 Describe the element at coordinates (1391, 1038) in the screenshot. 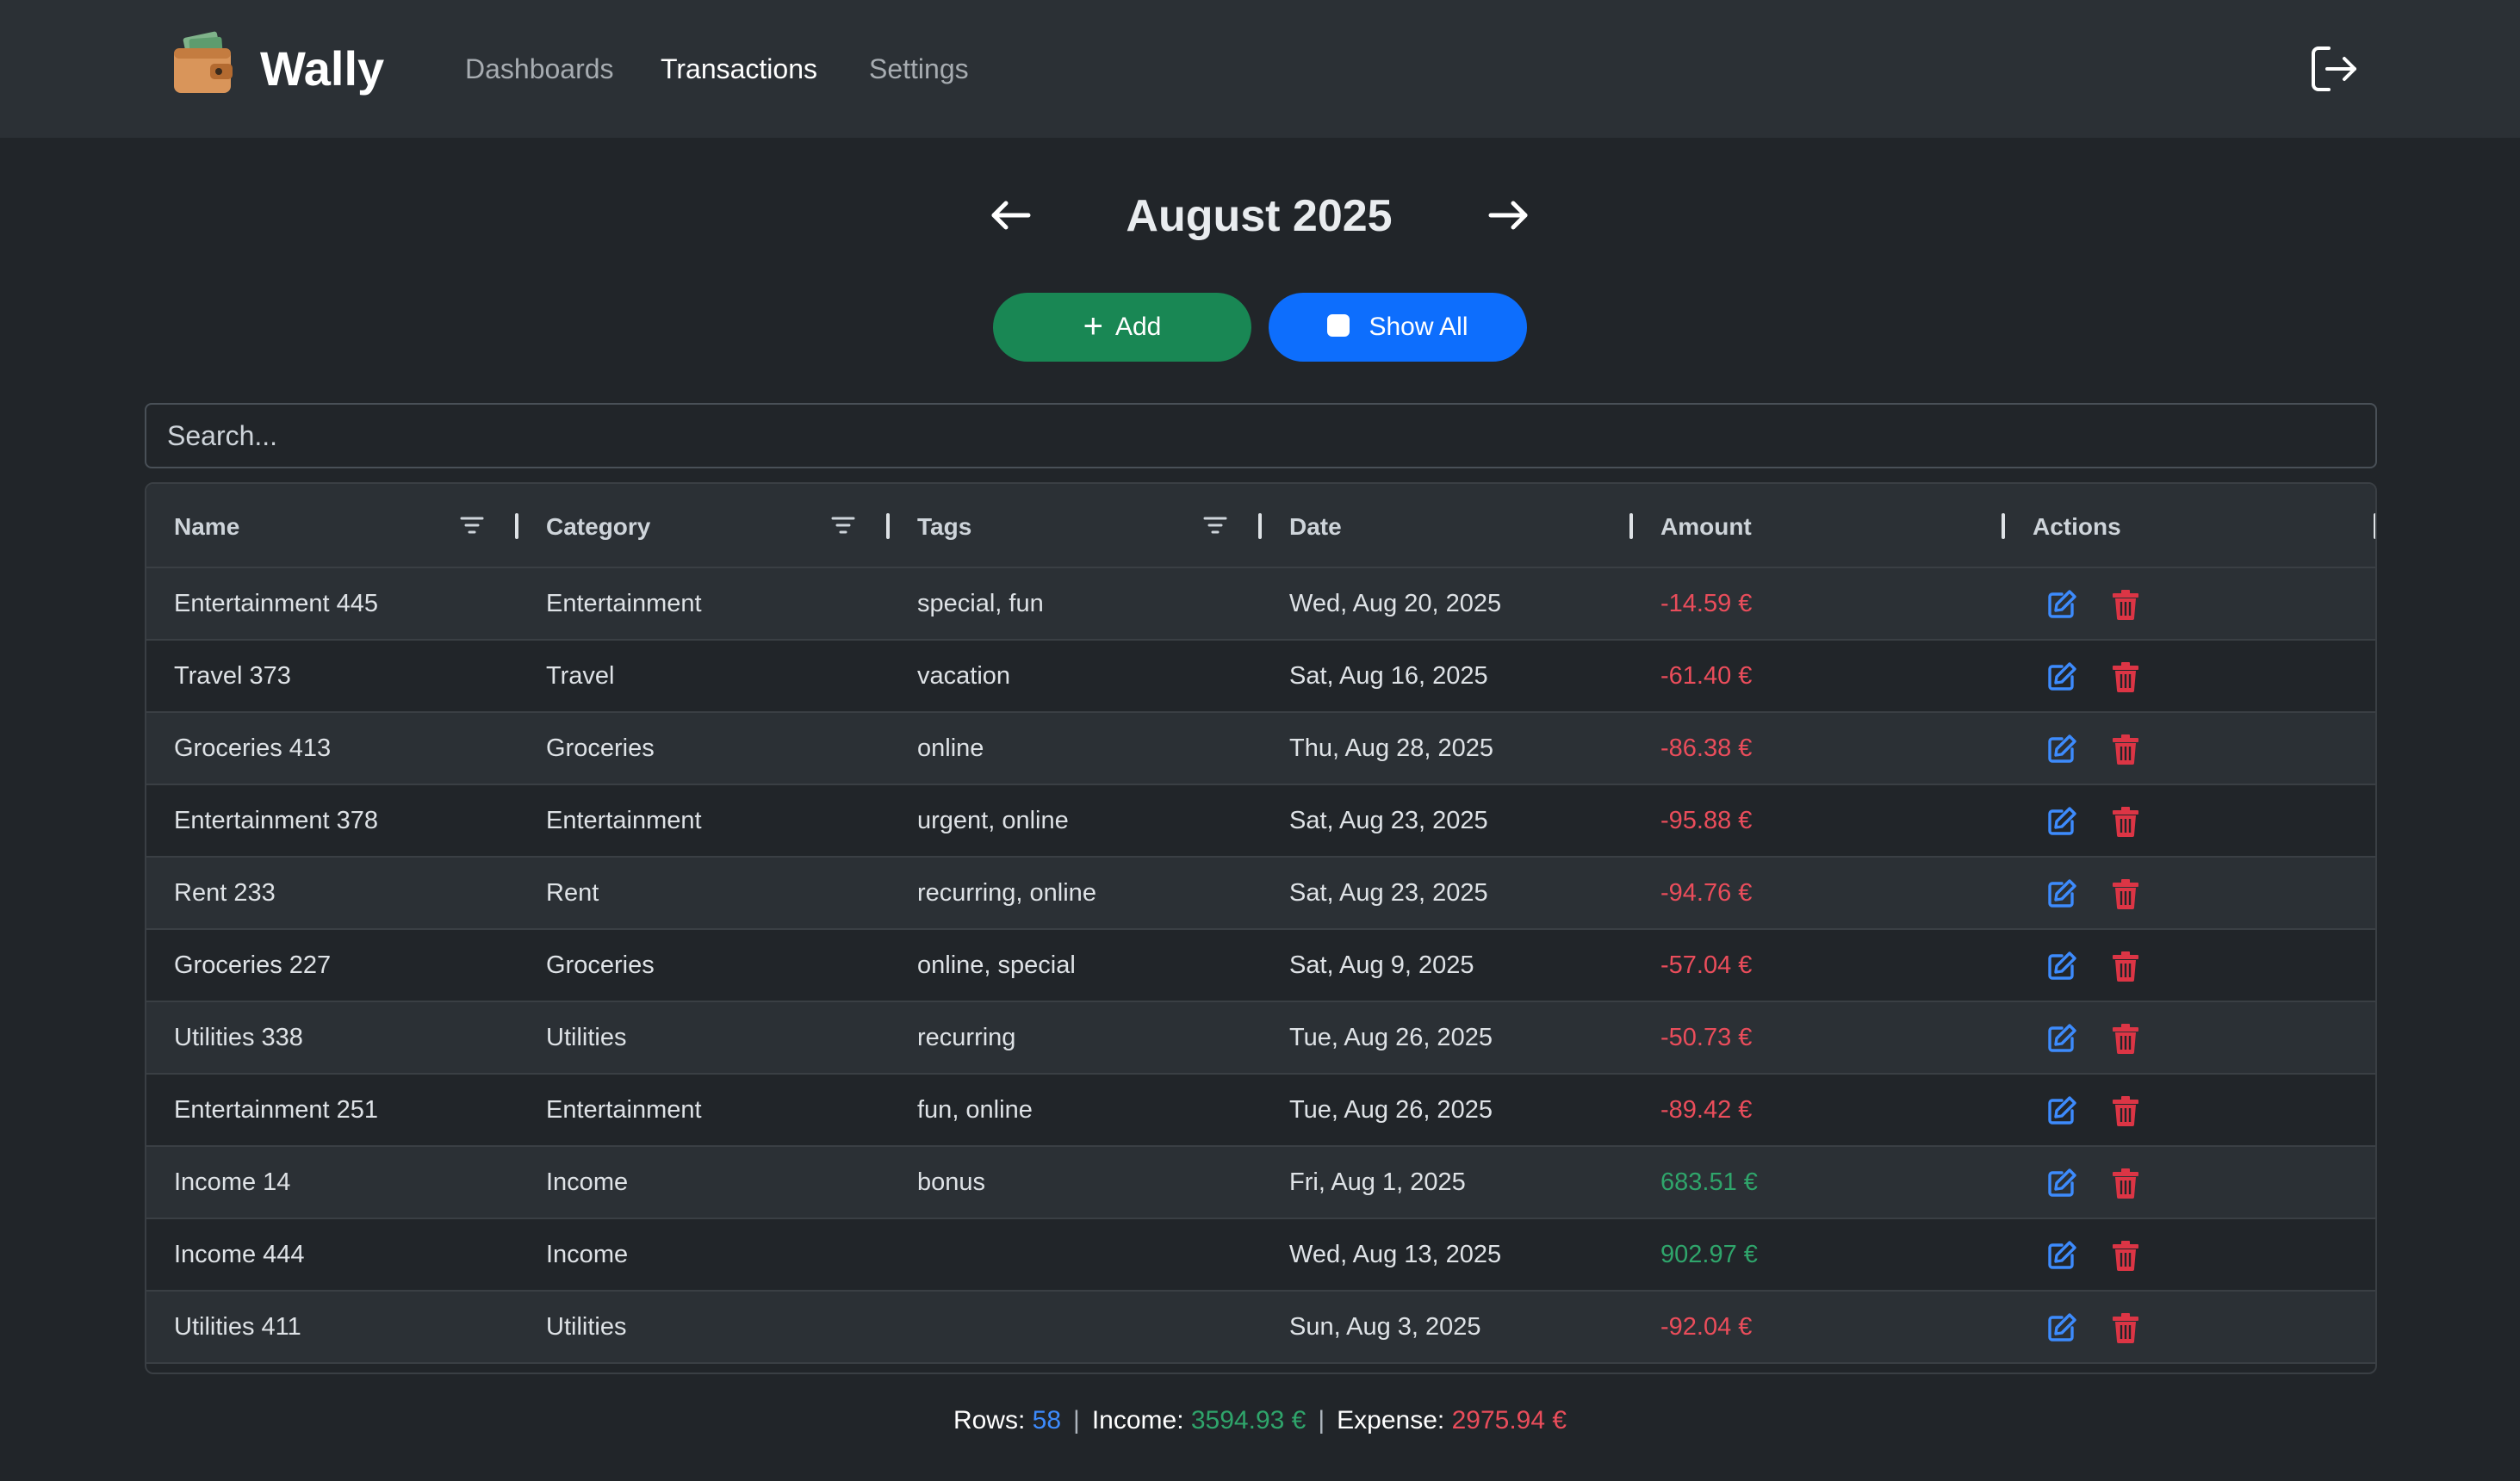

I see `cell-date: Tue, Aug 26, 2025` at that location.